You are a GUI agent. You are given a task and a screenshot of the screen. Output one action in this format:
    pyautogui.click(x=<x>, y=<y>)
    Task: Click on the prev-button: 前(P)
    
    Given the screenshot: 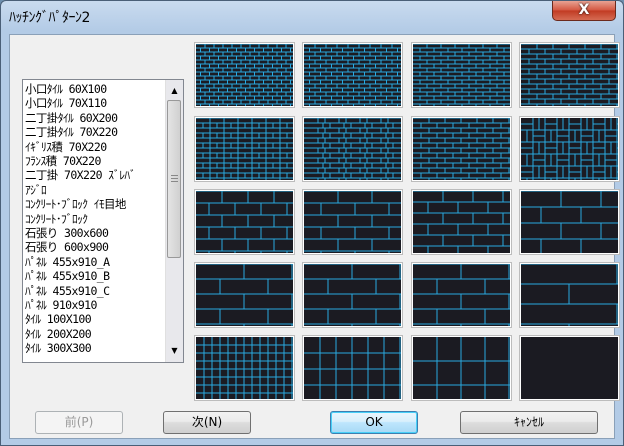 What is the action you would take?
    pyautogui.click(x=79, y=422)
    